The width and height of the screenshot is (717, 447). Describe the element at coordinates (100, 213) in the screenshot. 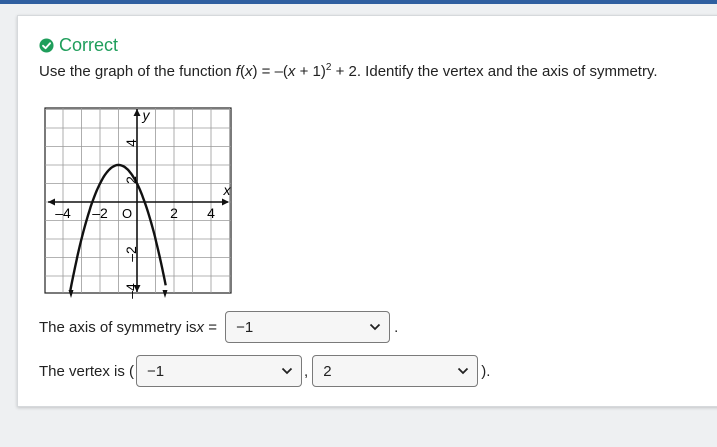

I see `x-tick-label: –2` at that location.